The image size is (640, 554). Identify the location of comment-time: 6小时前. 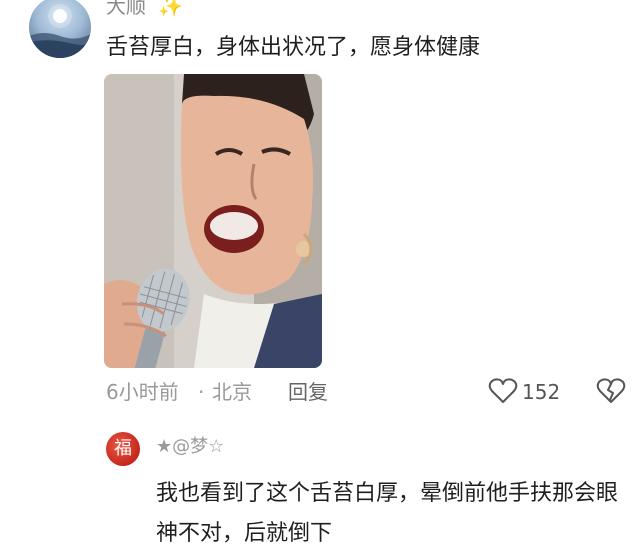
(142, 392).